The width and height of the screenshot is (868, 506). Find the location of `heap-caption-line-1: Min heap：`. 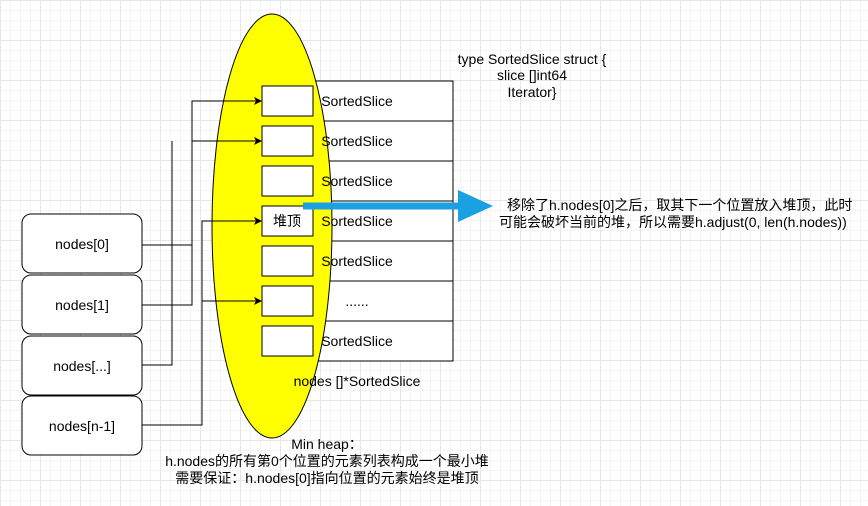

heap-caption-line-1: Min heap： is located at coordinates (327, 444).